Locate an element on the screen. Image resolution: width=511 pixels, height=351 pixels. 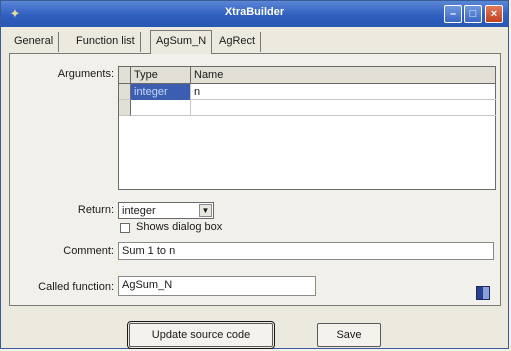
minimize-button: – is located at coordinates (453, 14).